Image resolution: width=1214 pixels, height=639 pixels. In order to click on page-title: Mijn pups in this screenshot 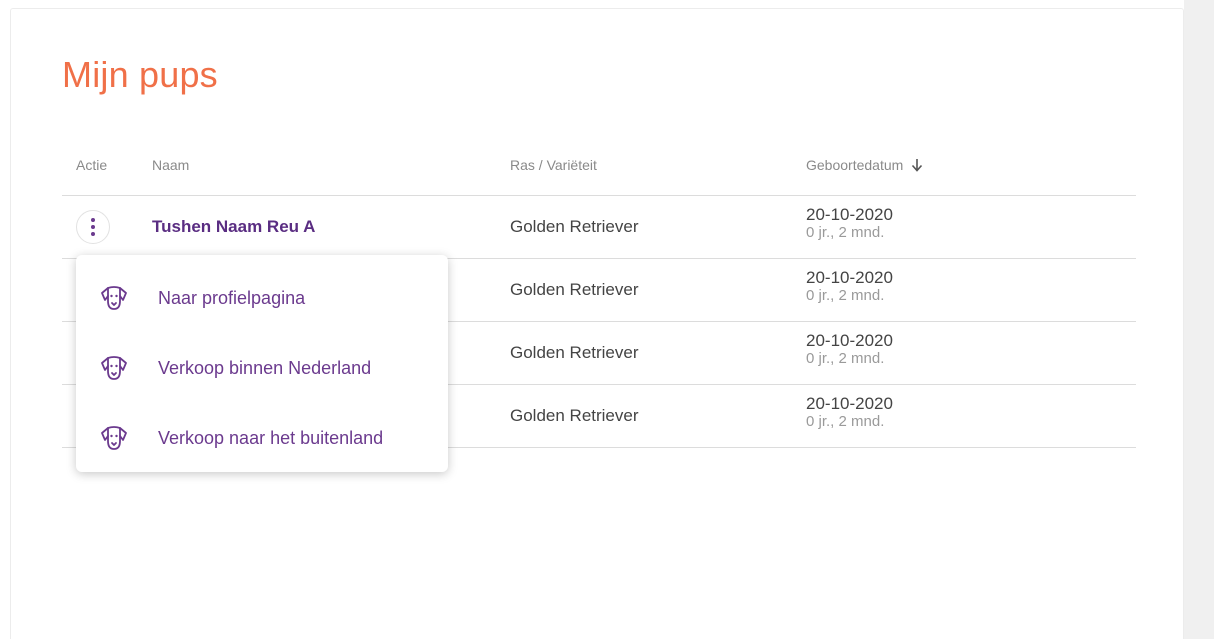, I will do `click(140, 74)`.